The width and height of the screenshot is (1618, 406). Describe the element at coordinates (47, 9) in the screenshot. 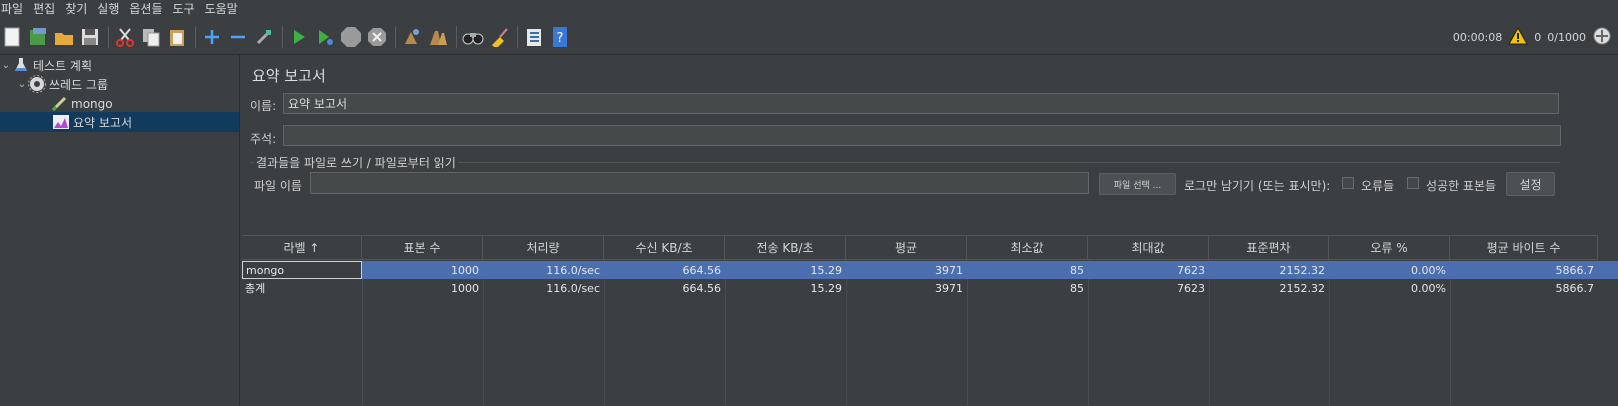

I see `menu-edit: 편집` at that location.